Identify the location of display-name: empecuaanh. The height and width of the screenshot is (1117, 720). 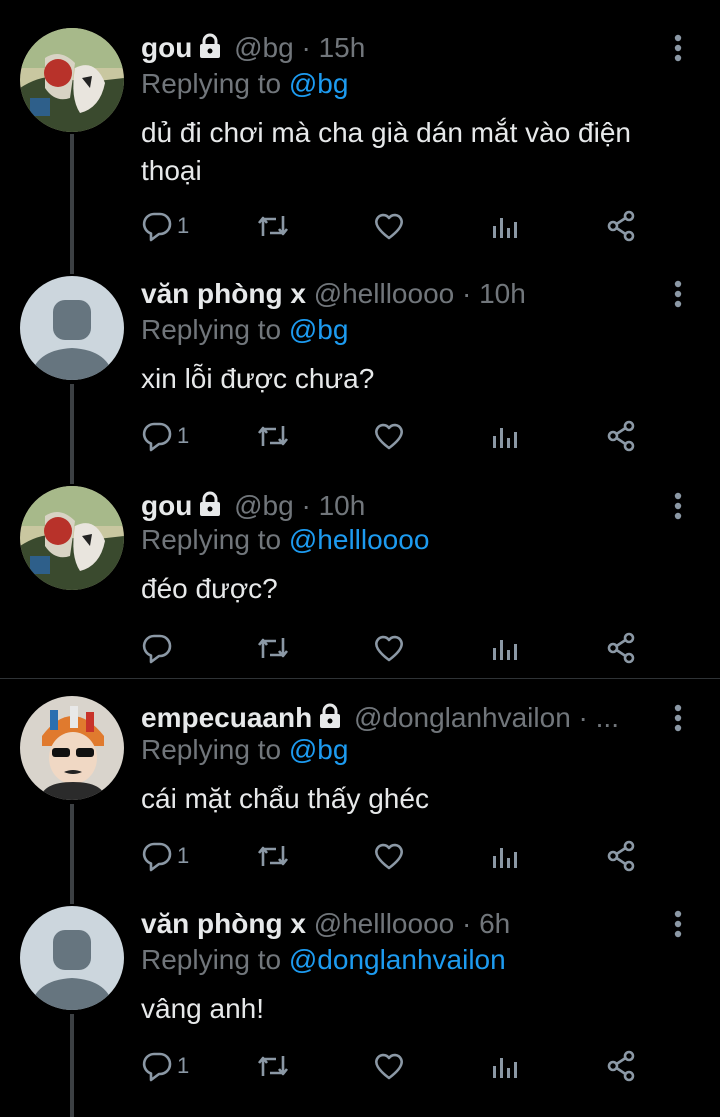
(226, 717).